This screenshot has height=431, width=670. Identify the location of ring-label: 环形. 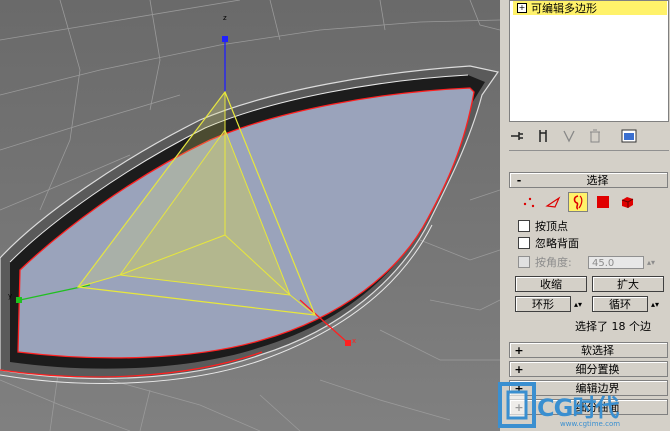
(543, 304).